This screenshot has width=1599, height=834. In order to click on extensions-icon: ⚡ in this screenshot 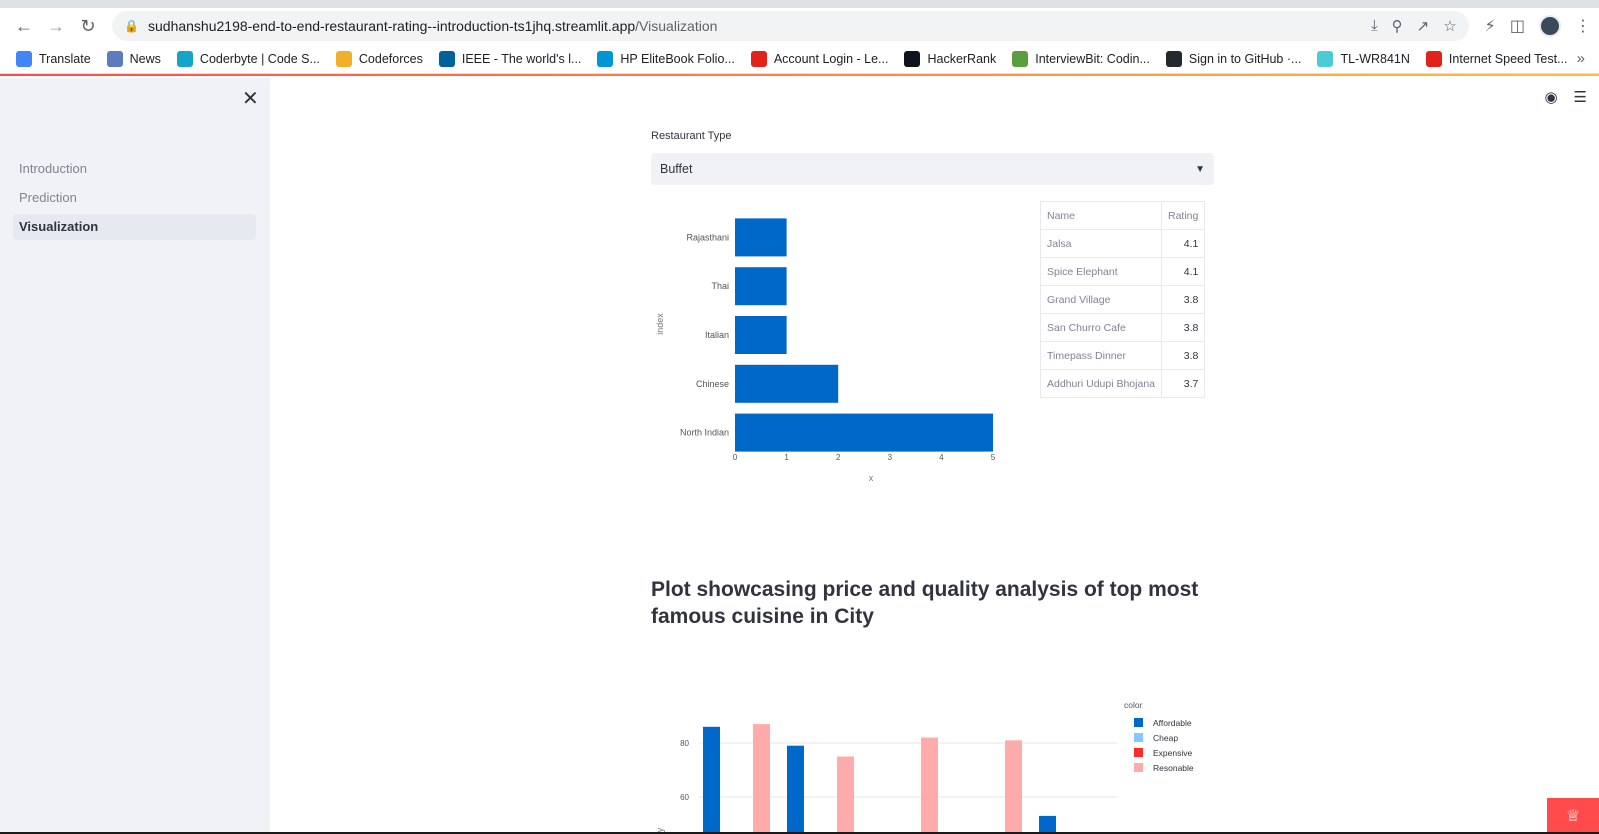, I will do `click(1490, 26)`.